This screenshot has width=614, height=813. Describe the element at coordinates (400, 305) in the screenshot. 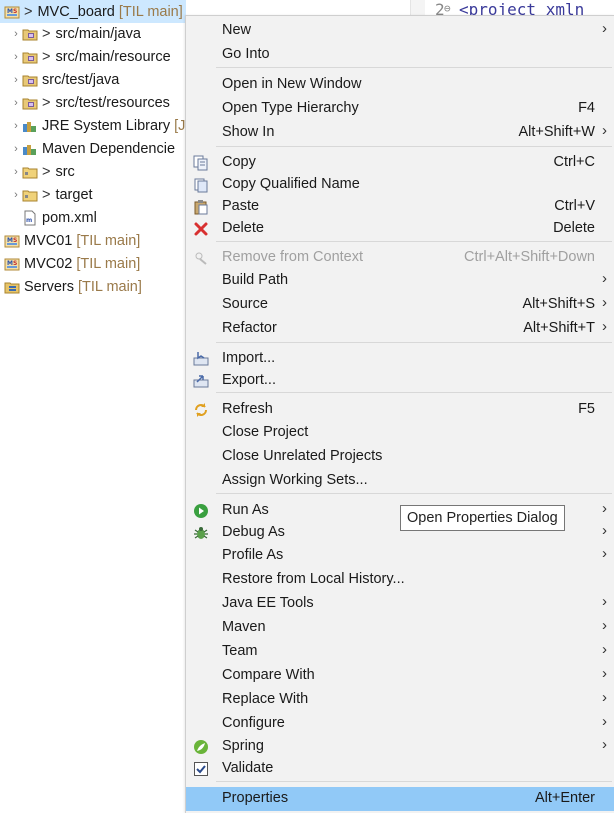

I see `menu-item-source: Source Alt+Shift+S ›` at that location.